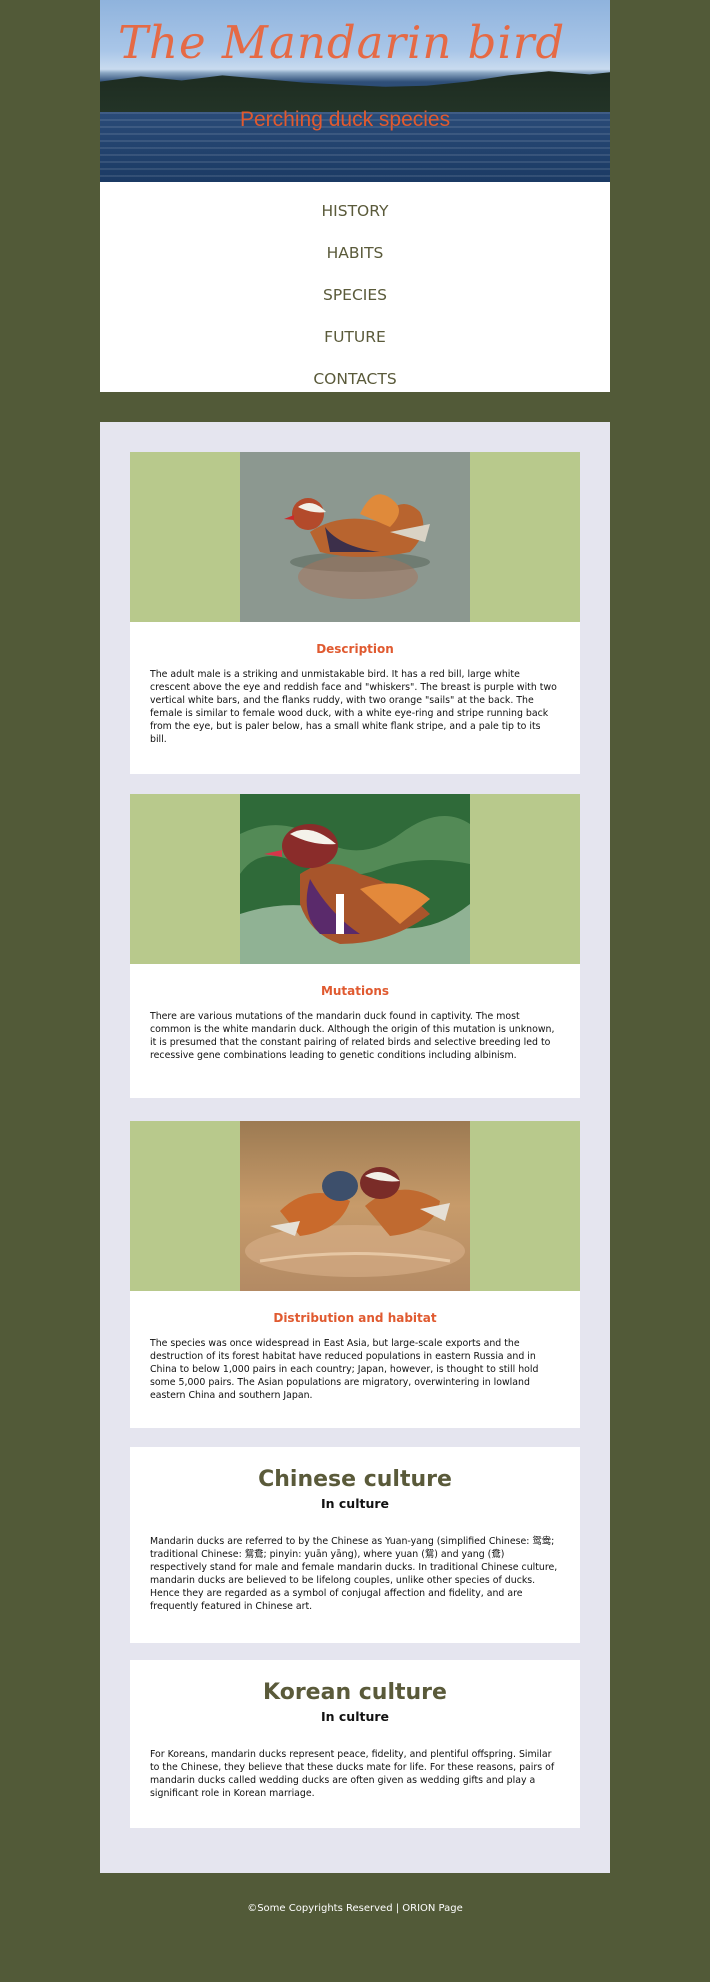 This screenshot has width=710, height=1982. What do you see at coordinates (342, 42) in the screenshot?
I see `site-title: The Mandarin bird` at bounding box center [342, 42].